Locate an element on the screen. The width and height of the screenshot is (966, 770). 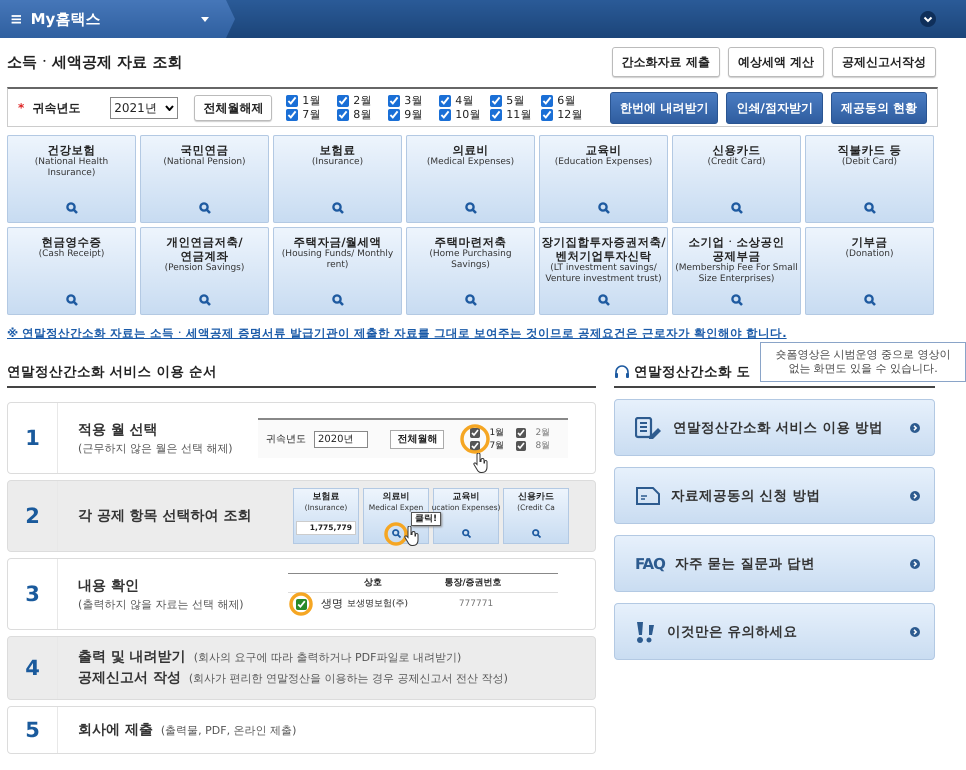
month-label: 1월 is located at coordinates (496, 433).